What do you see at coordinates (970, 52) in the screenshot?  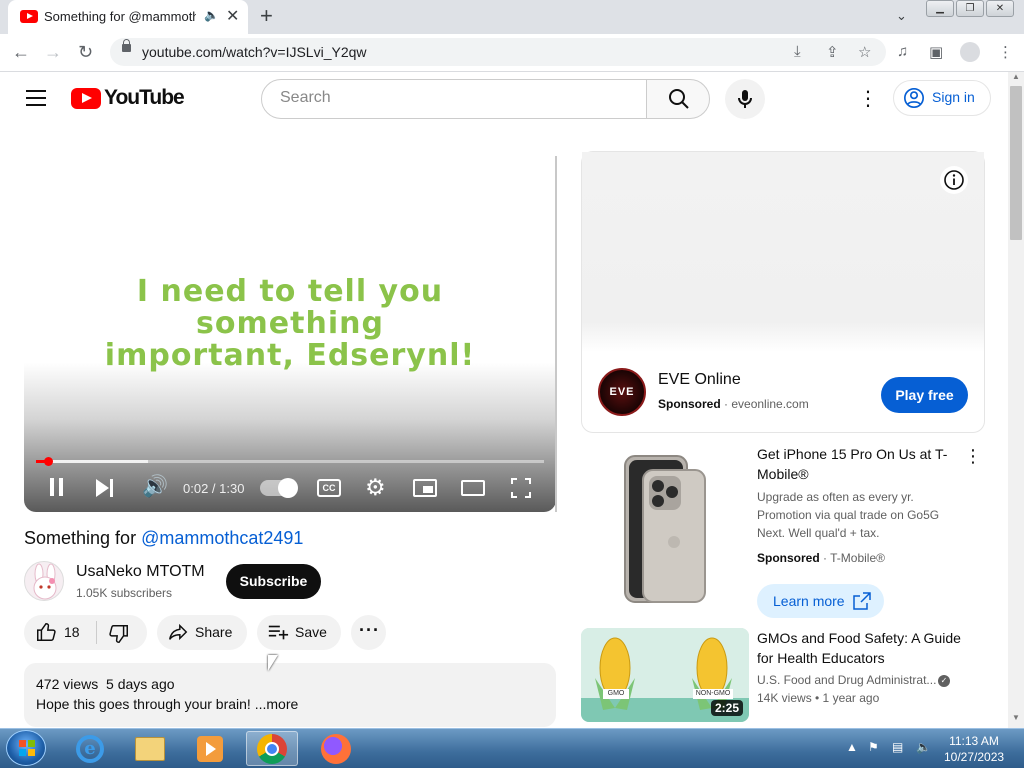 I see `profile-avatar-icon` at bounding box center [970, 52].